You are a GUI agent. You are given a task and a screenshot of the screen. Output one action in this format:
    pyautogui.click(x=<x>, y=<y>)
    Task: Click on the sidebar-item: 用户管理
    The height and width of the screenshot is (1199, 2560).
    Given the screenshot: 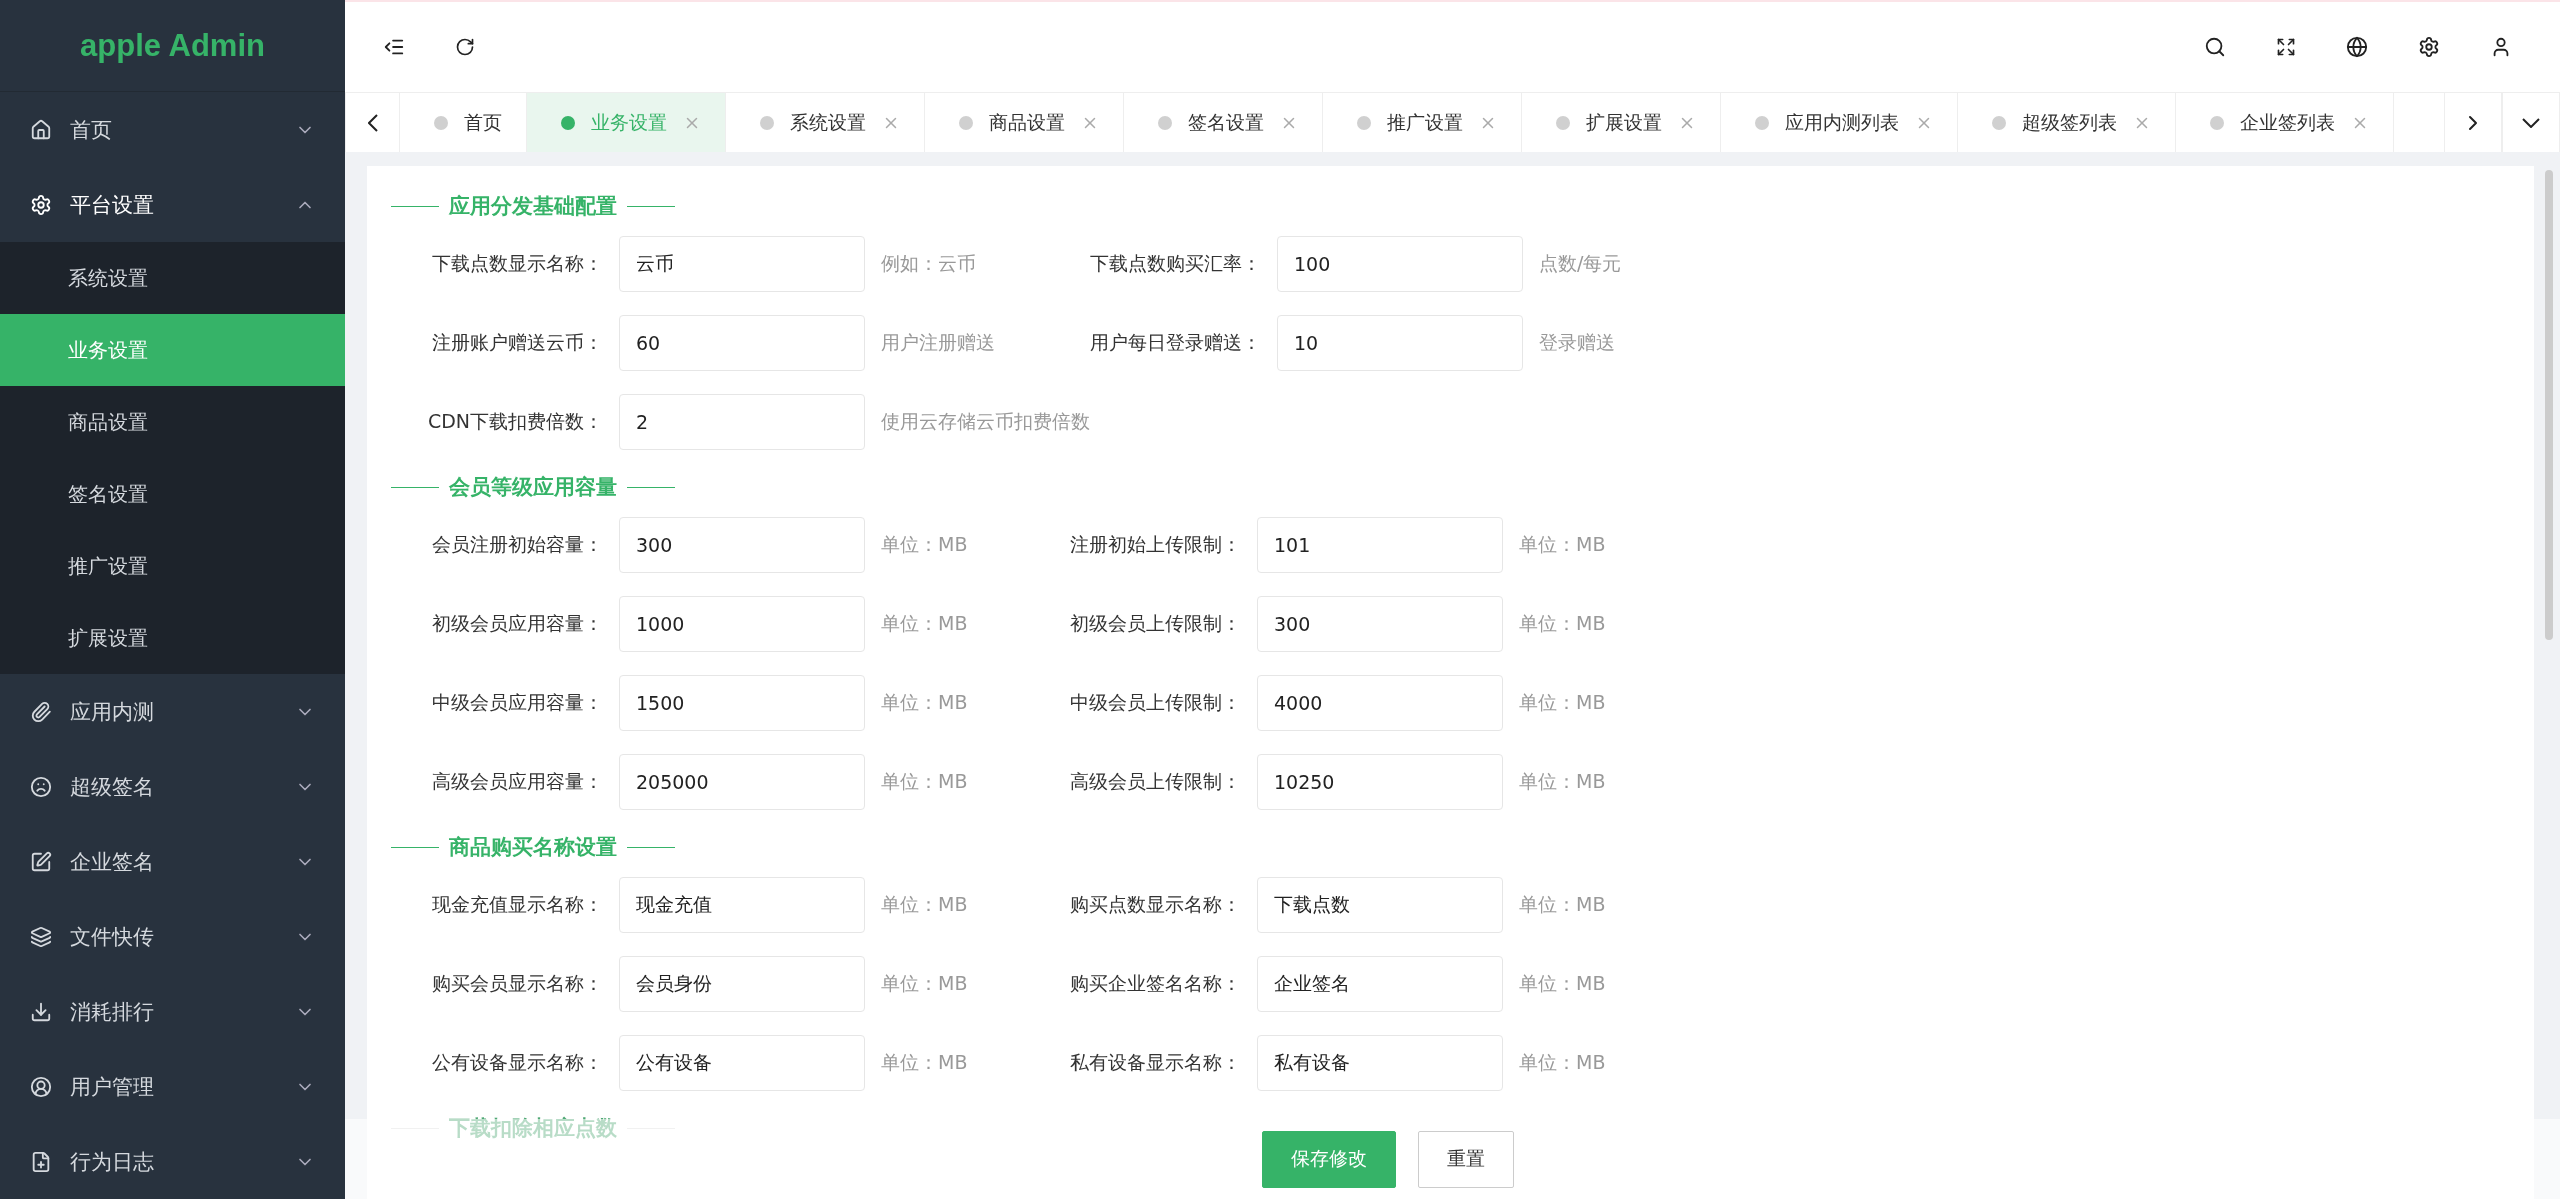 What is the action you would take?
    pyautogui.click(x=172, y=1086)
    